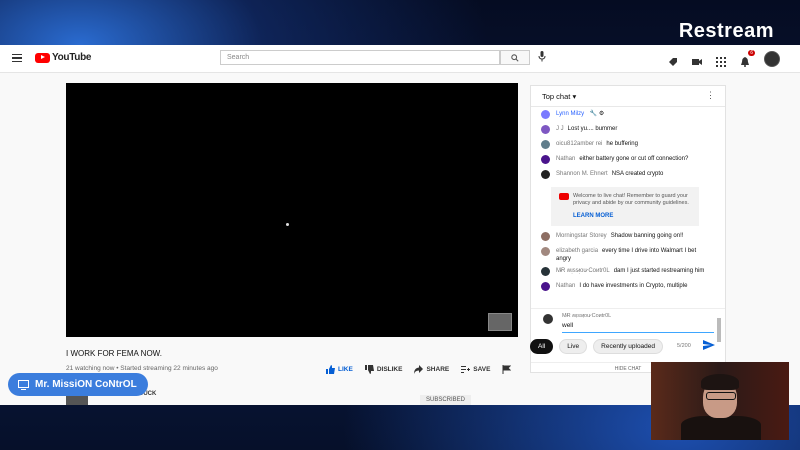 The width and height of the screenshot is (800, 450). What do you see at coordinates (597, 144) in the screenshot?
I see `chat-message-body: oicu812amber rei he buffering` at bounding box center [597, 144].